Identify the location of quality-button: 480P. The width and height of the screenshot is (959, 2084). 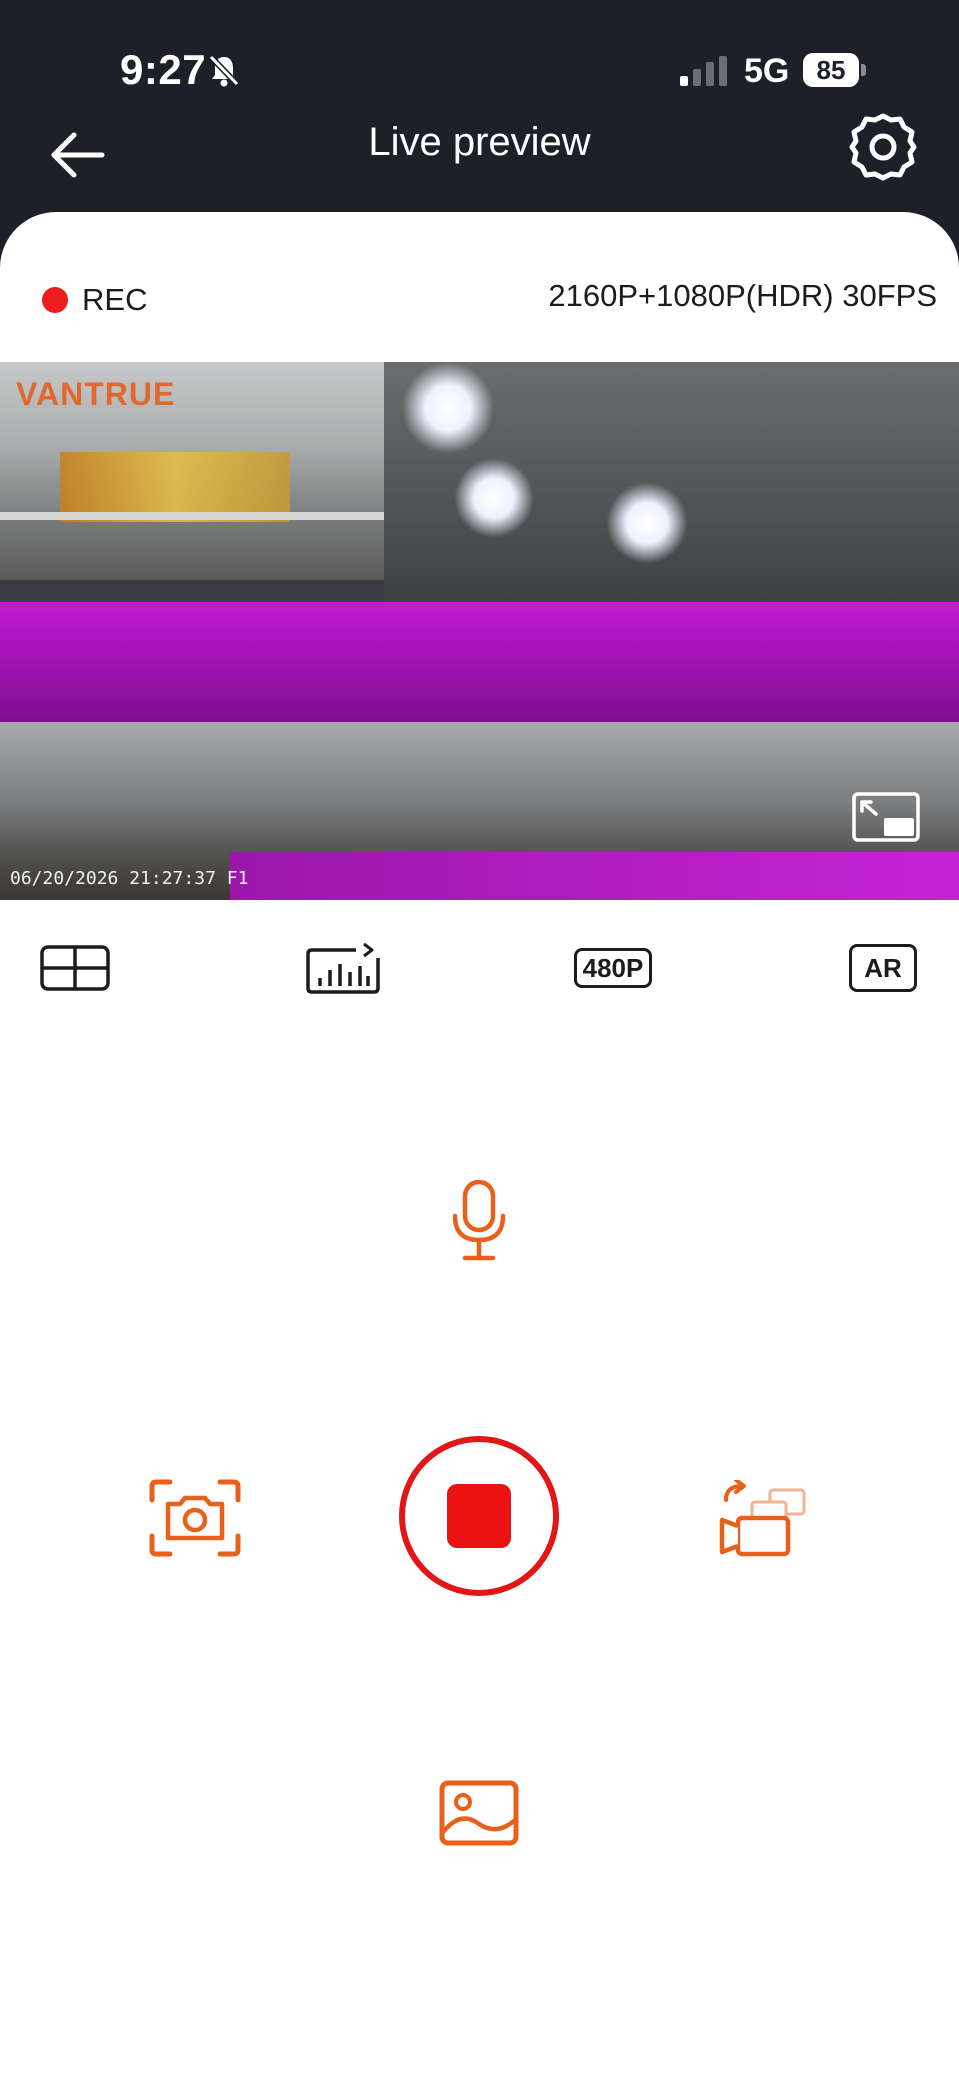
(613, 968).